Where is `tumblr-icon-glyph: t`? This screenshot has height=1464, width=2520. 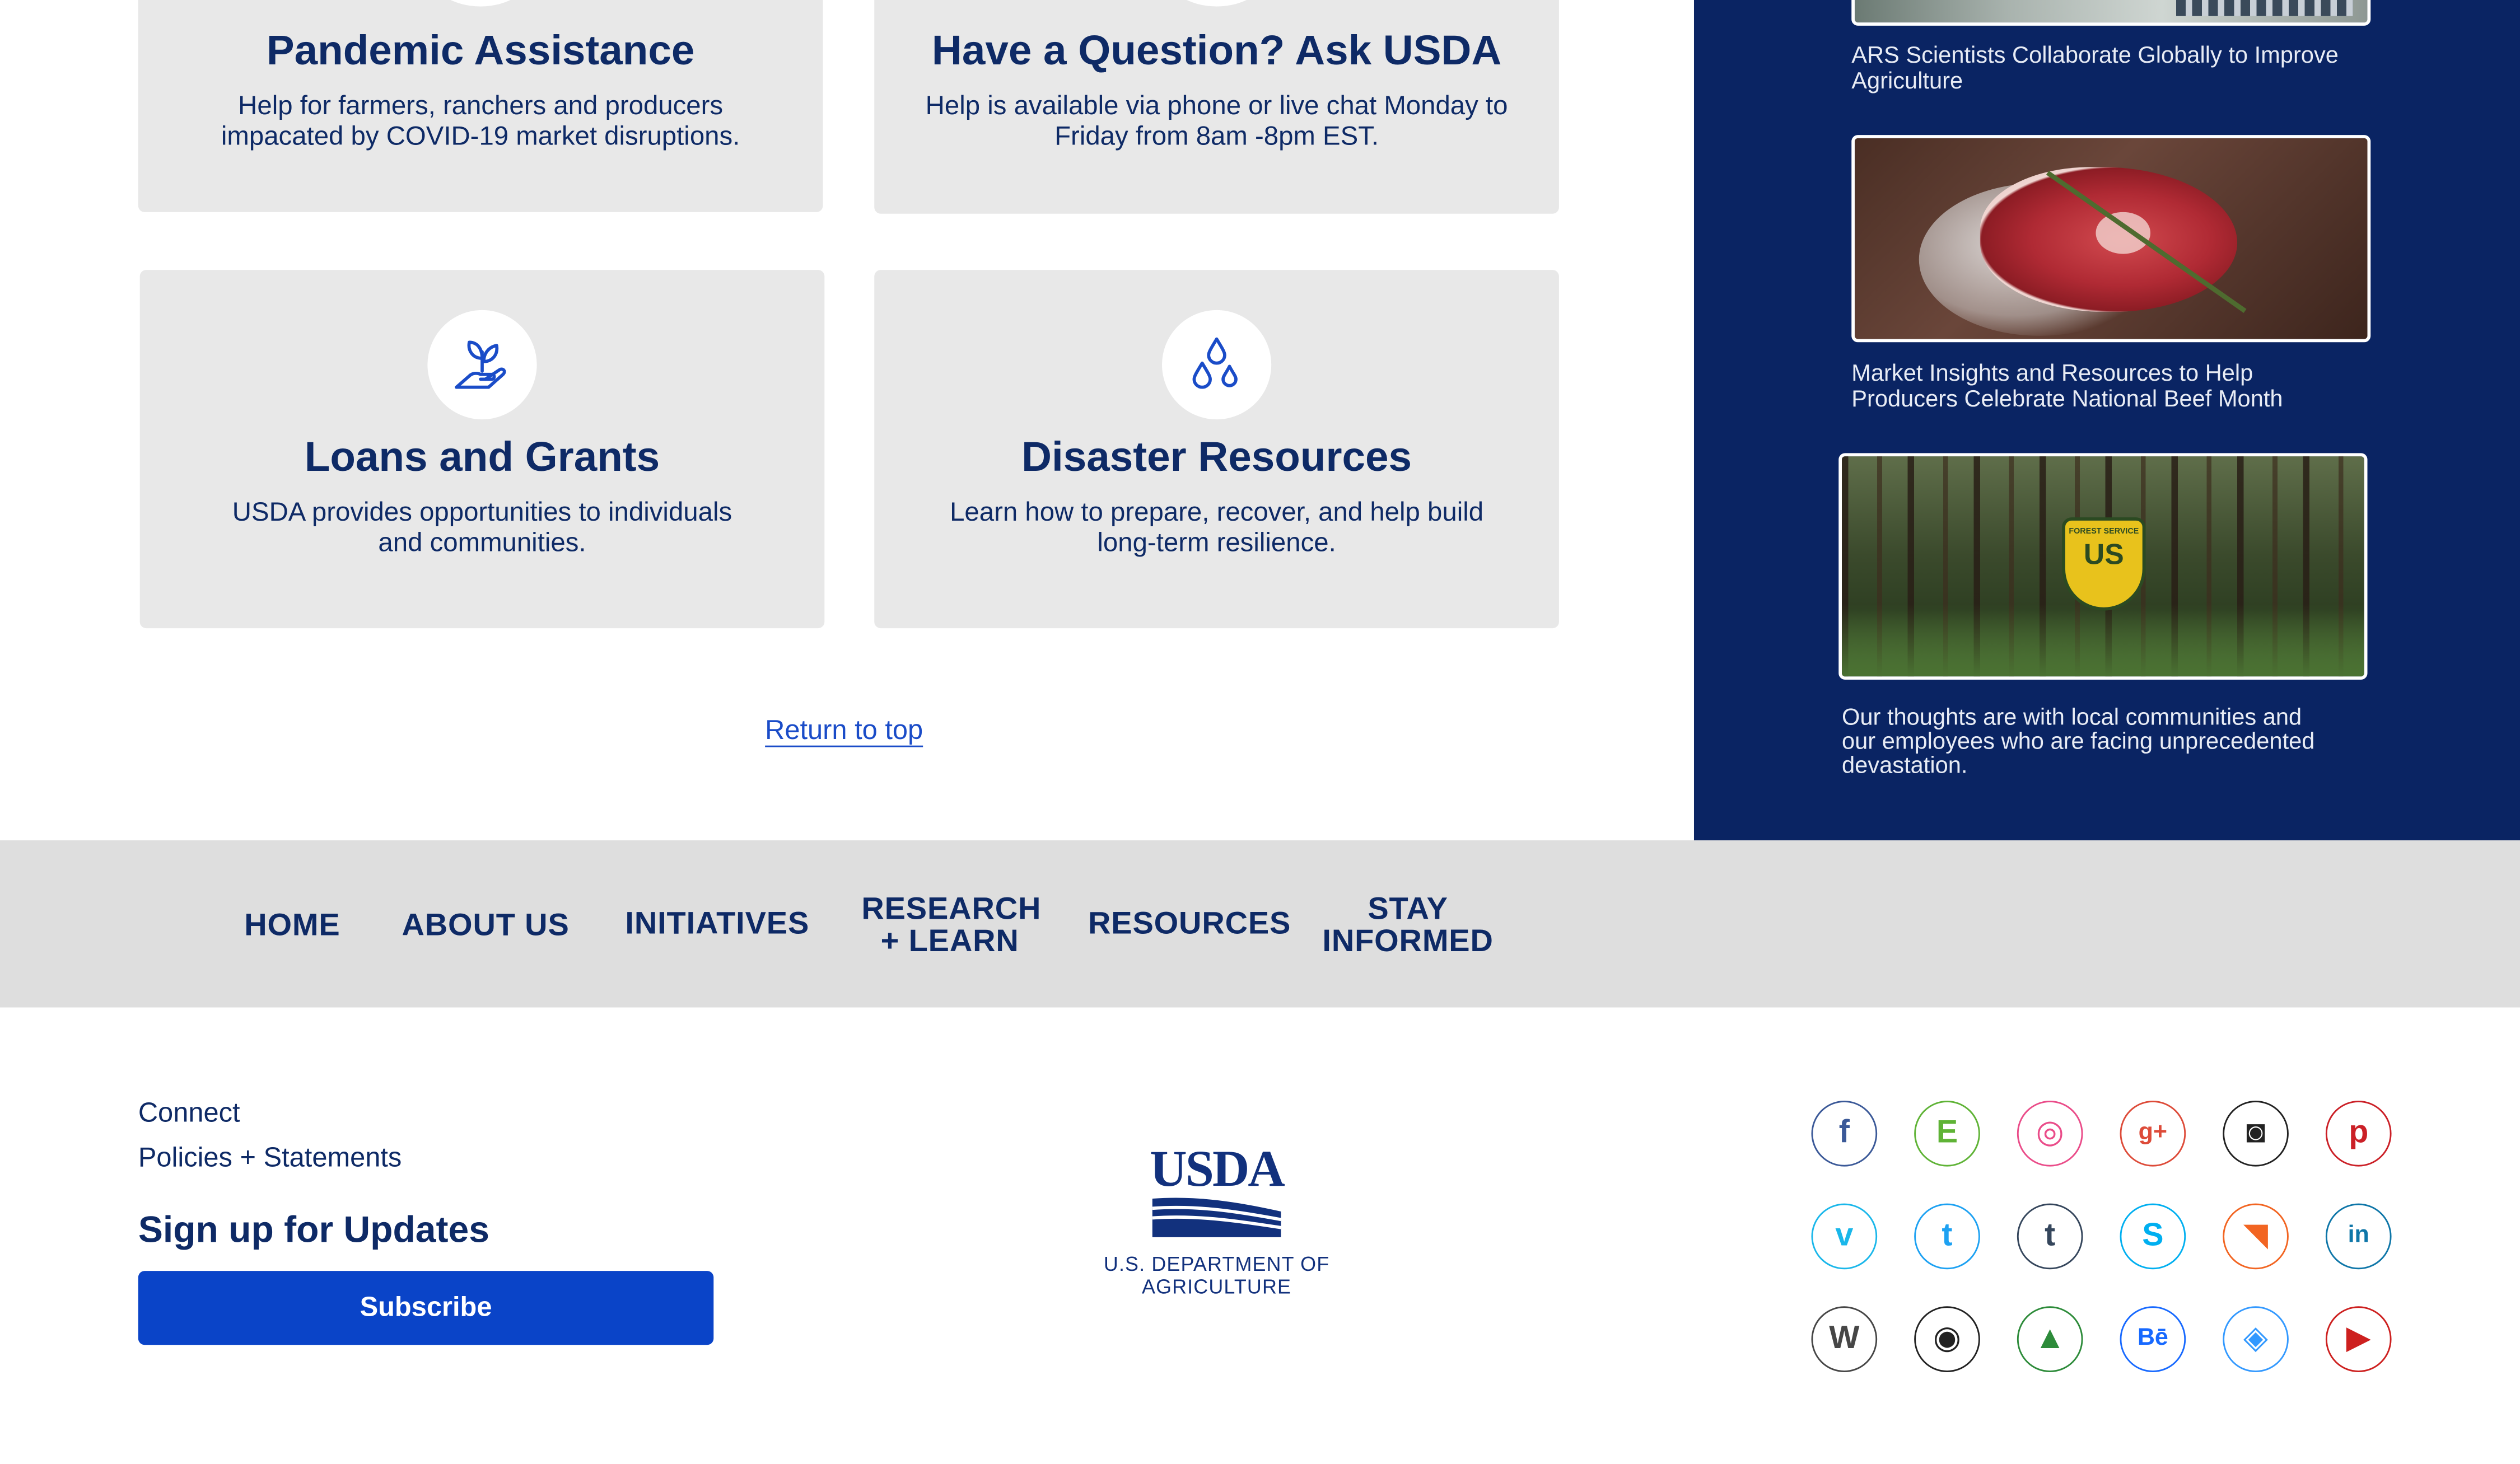 tumblr-icon-glyph: t is located at coordinates (2051, 1235).